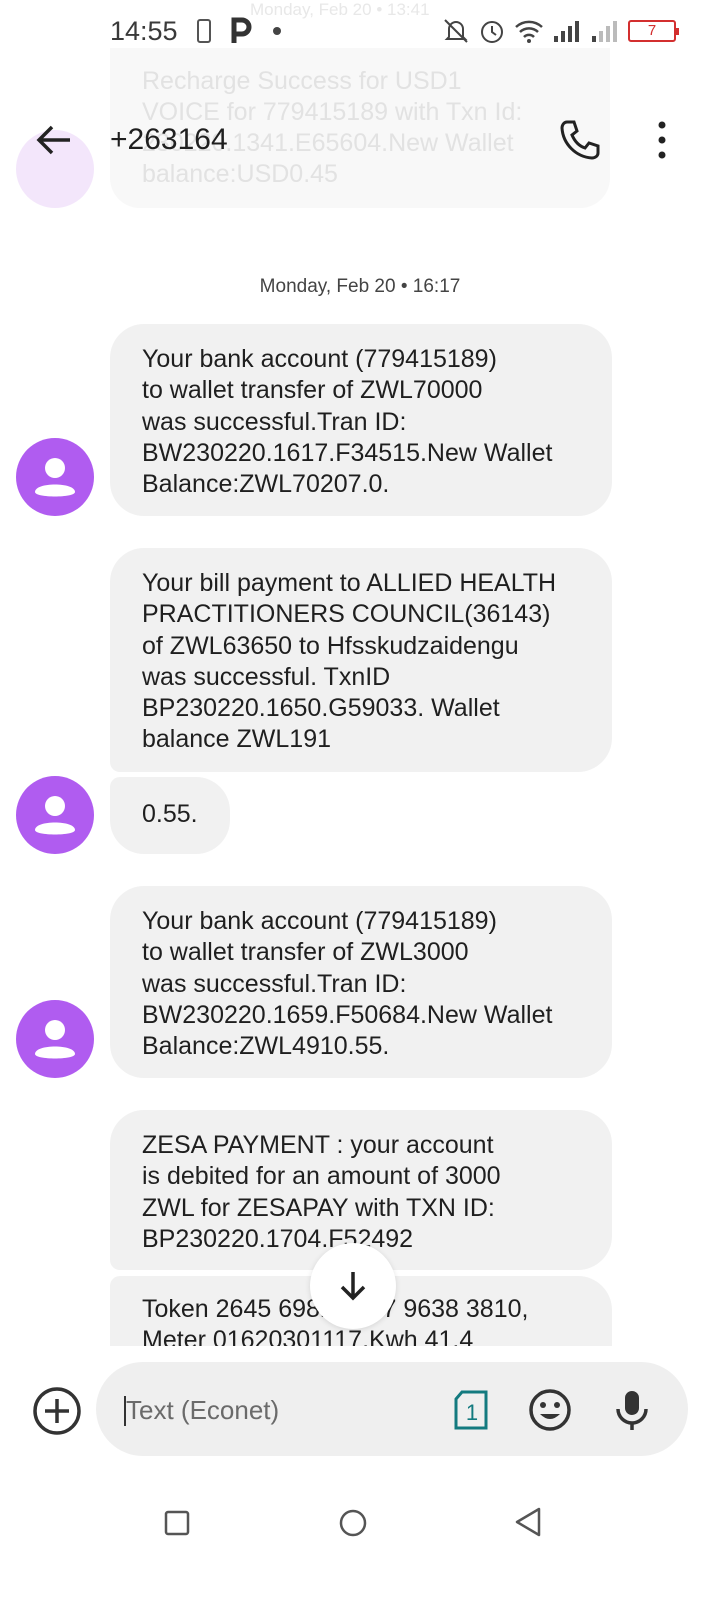 Image resolution: width=720 pixels, height=1600 pixels. I want to click on system-navigation-bar, so click(360, 1539).